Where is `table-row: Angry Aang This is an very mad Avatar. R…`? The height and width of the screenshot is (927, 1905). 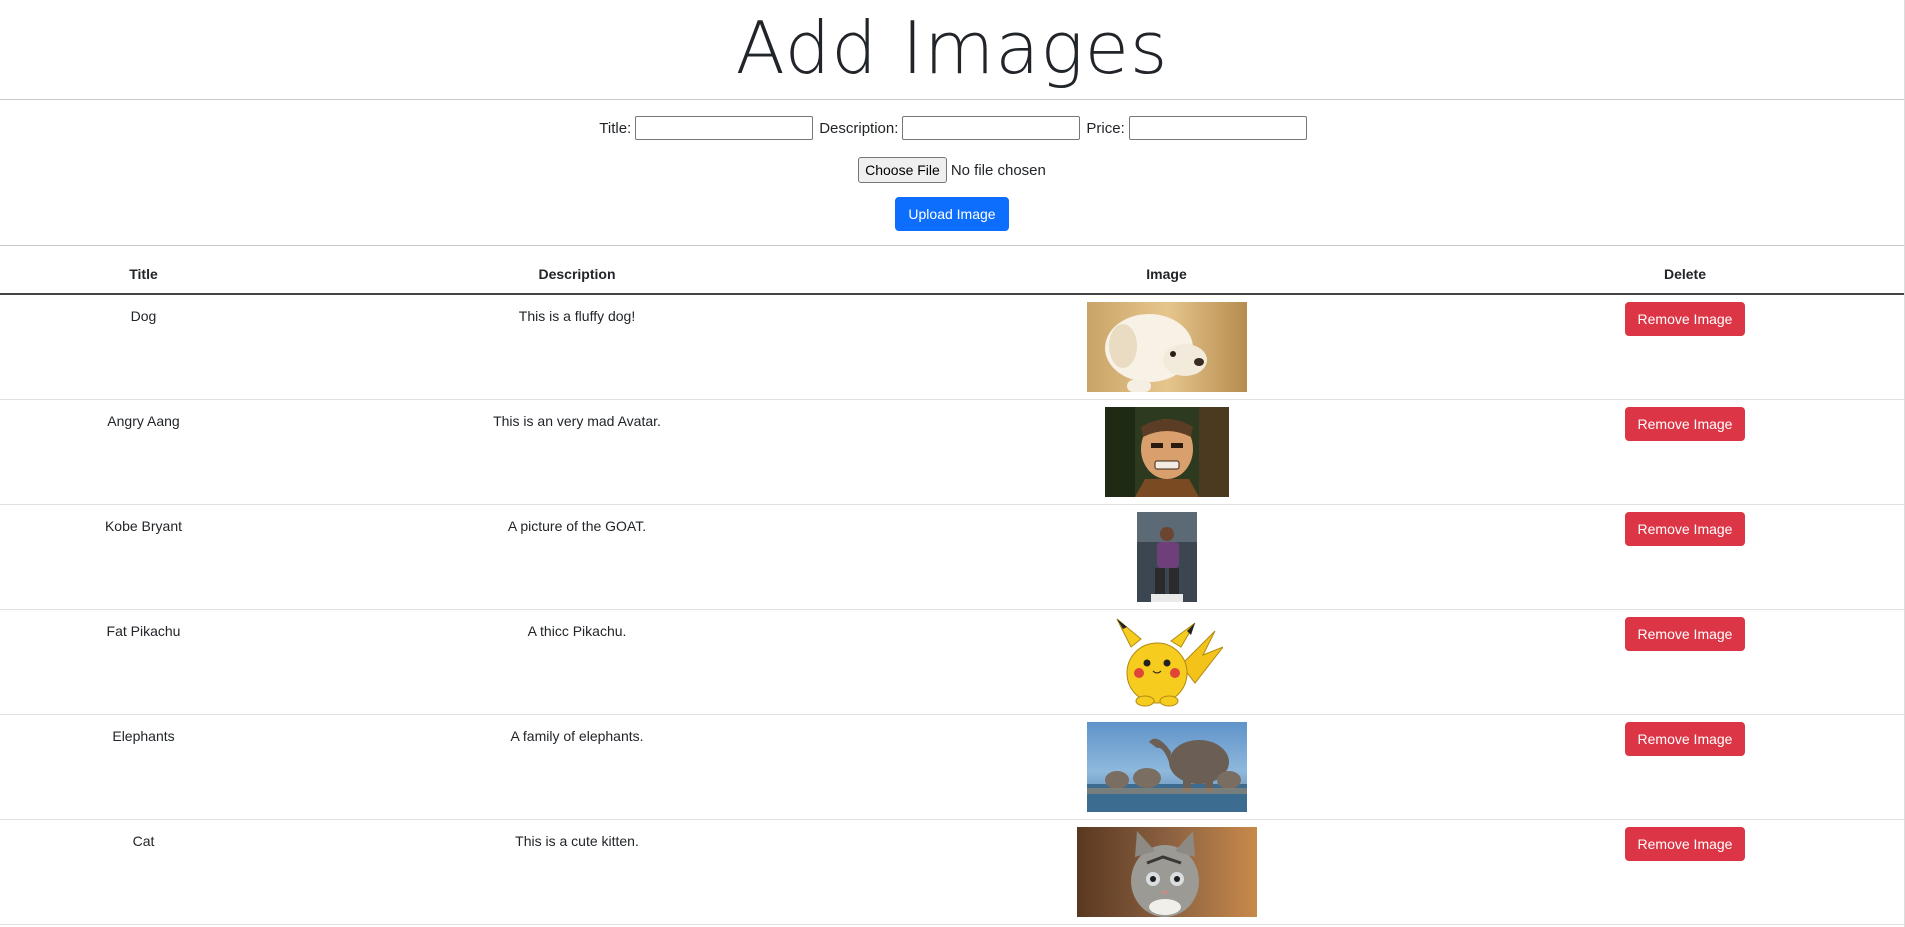 table-row: Angry Aang This is an very mad Avatar. R… is located at coordinates (952, 452).